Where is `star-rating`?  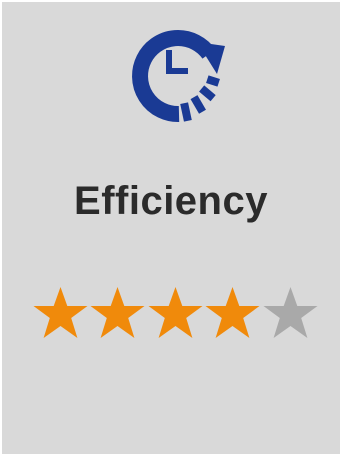 star-rating is located at coordinates (176, 314).